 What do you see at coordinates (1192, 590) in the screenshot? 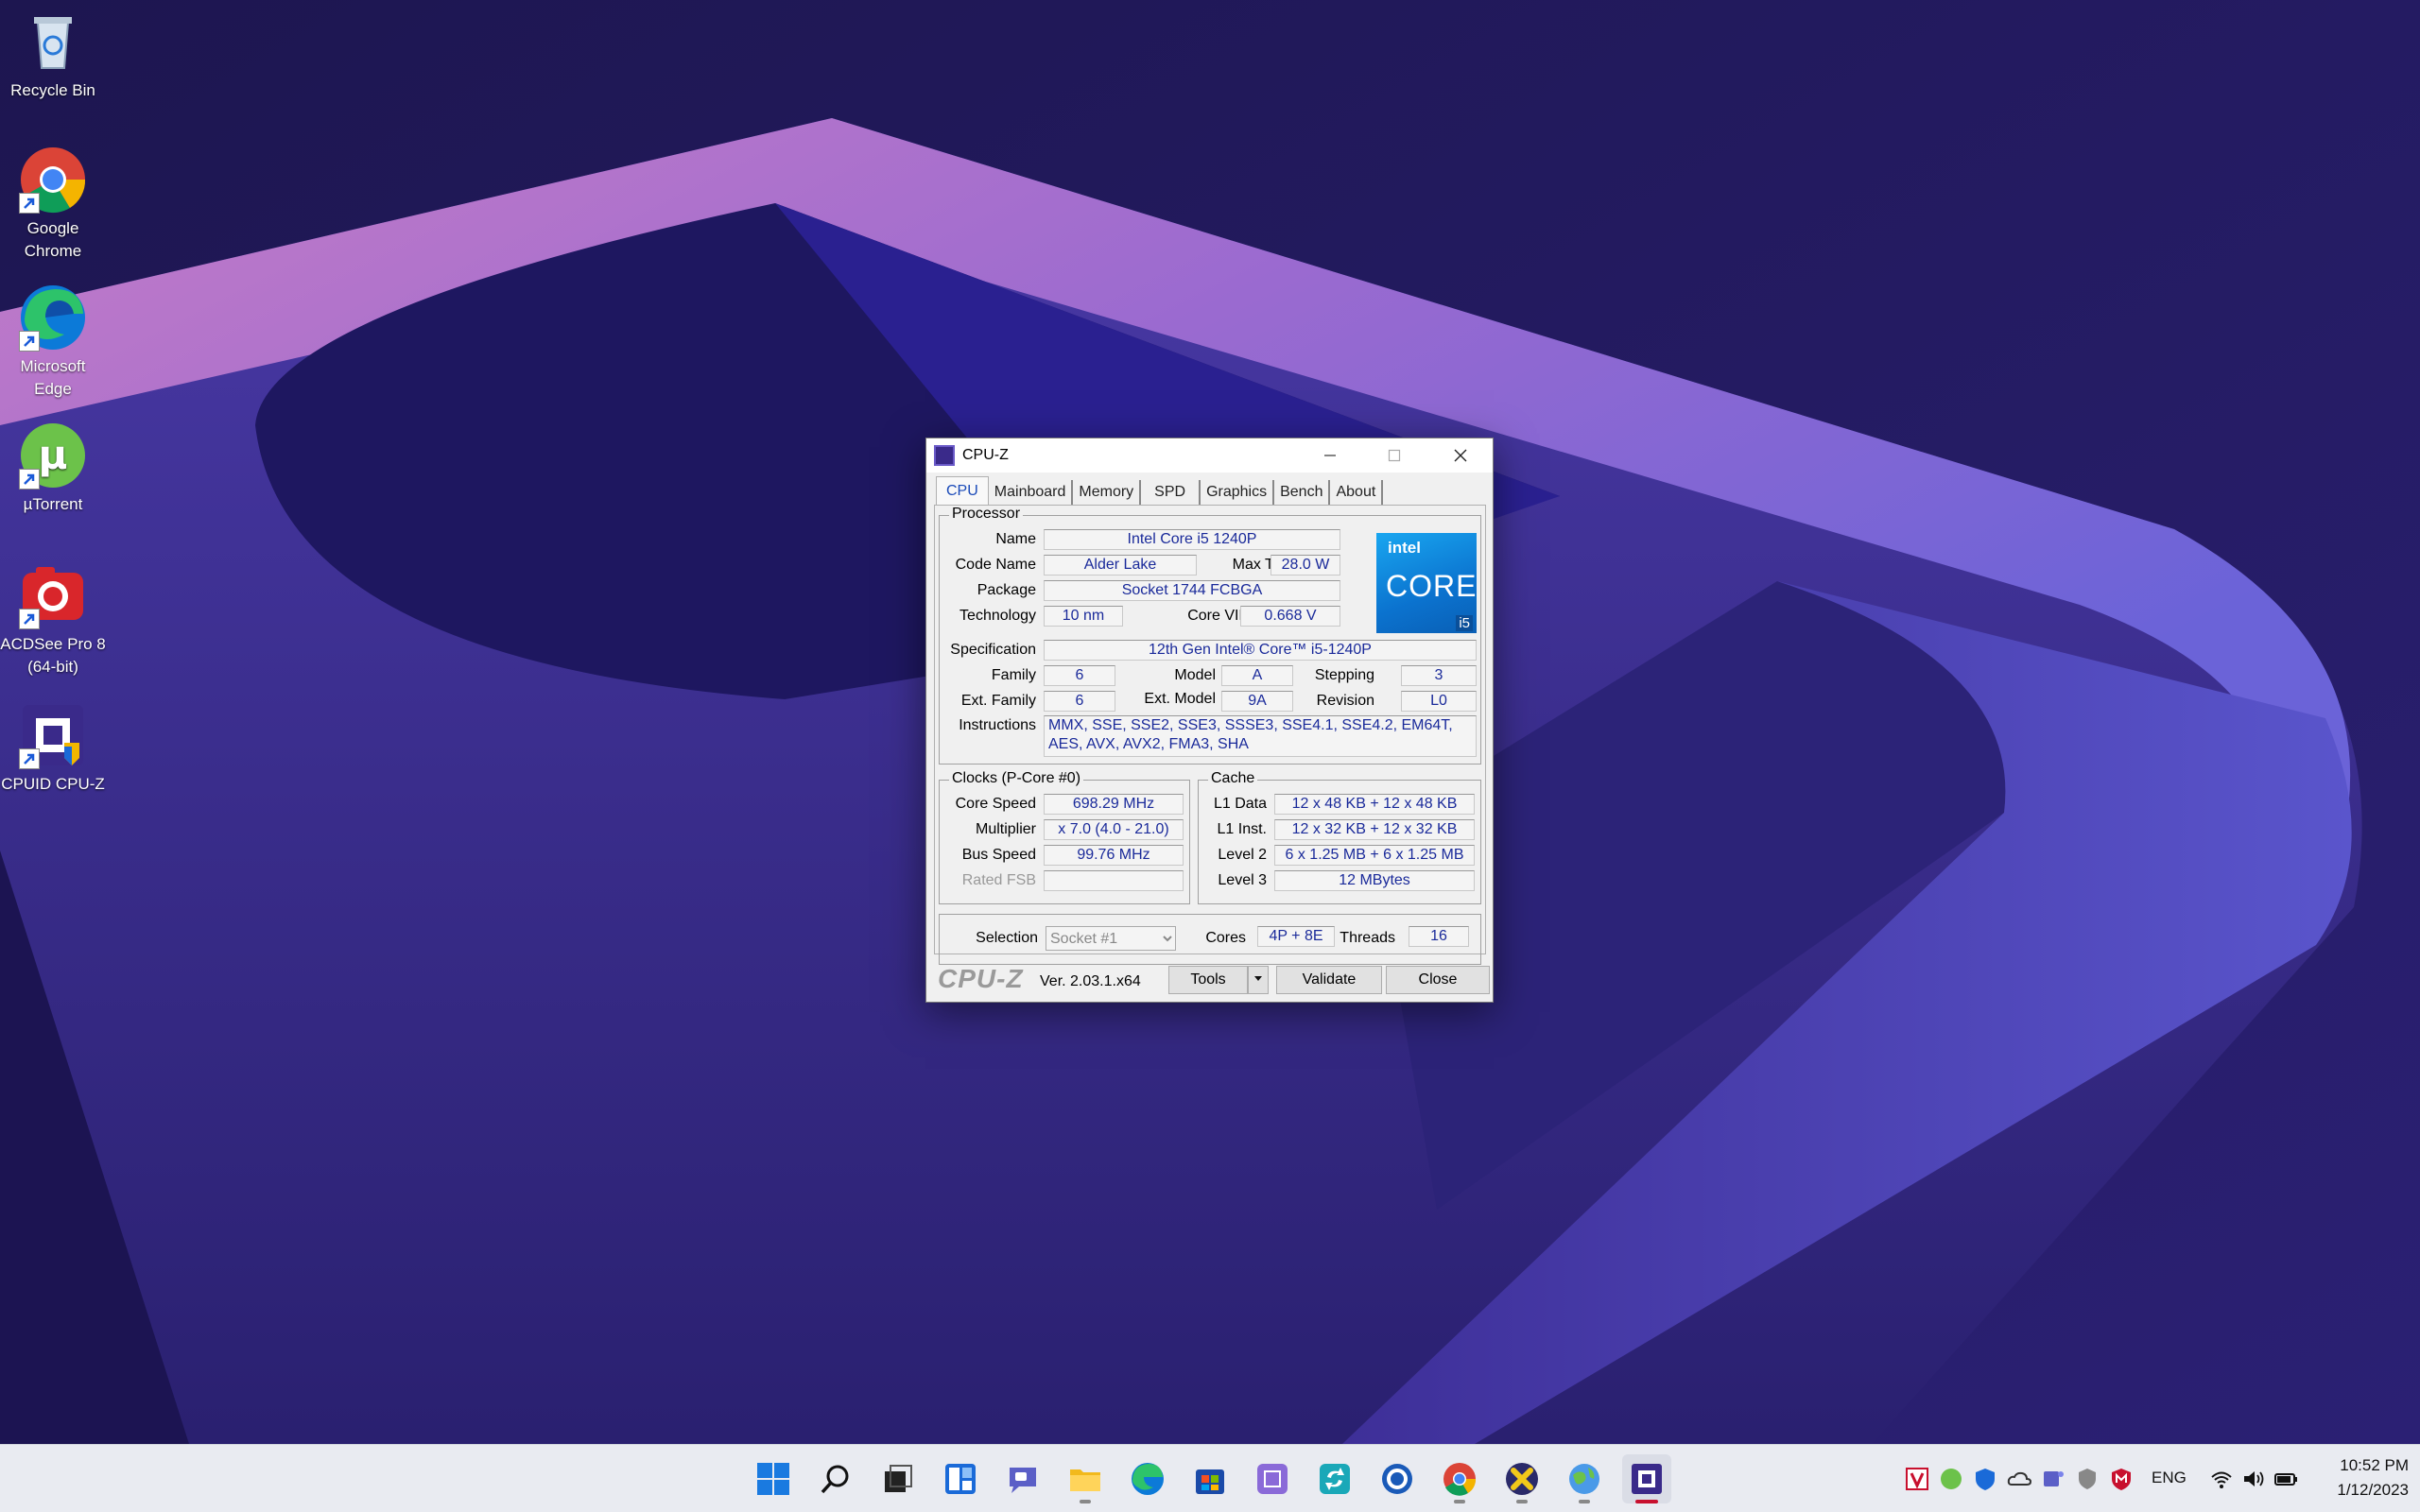
I see `package-value: Socket 1744 FCBGA` at bounding box center [1192, 590].